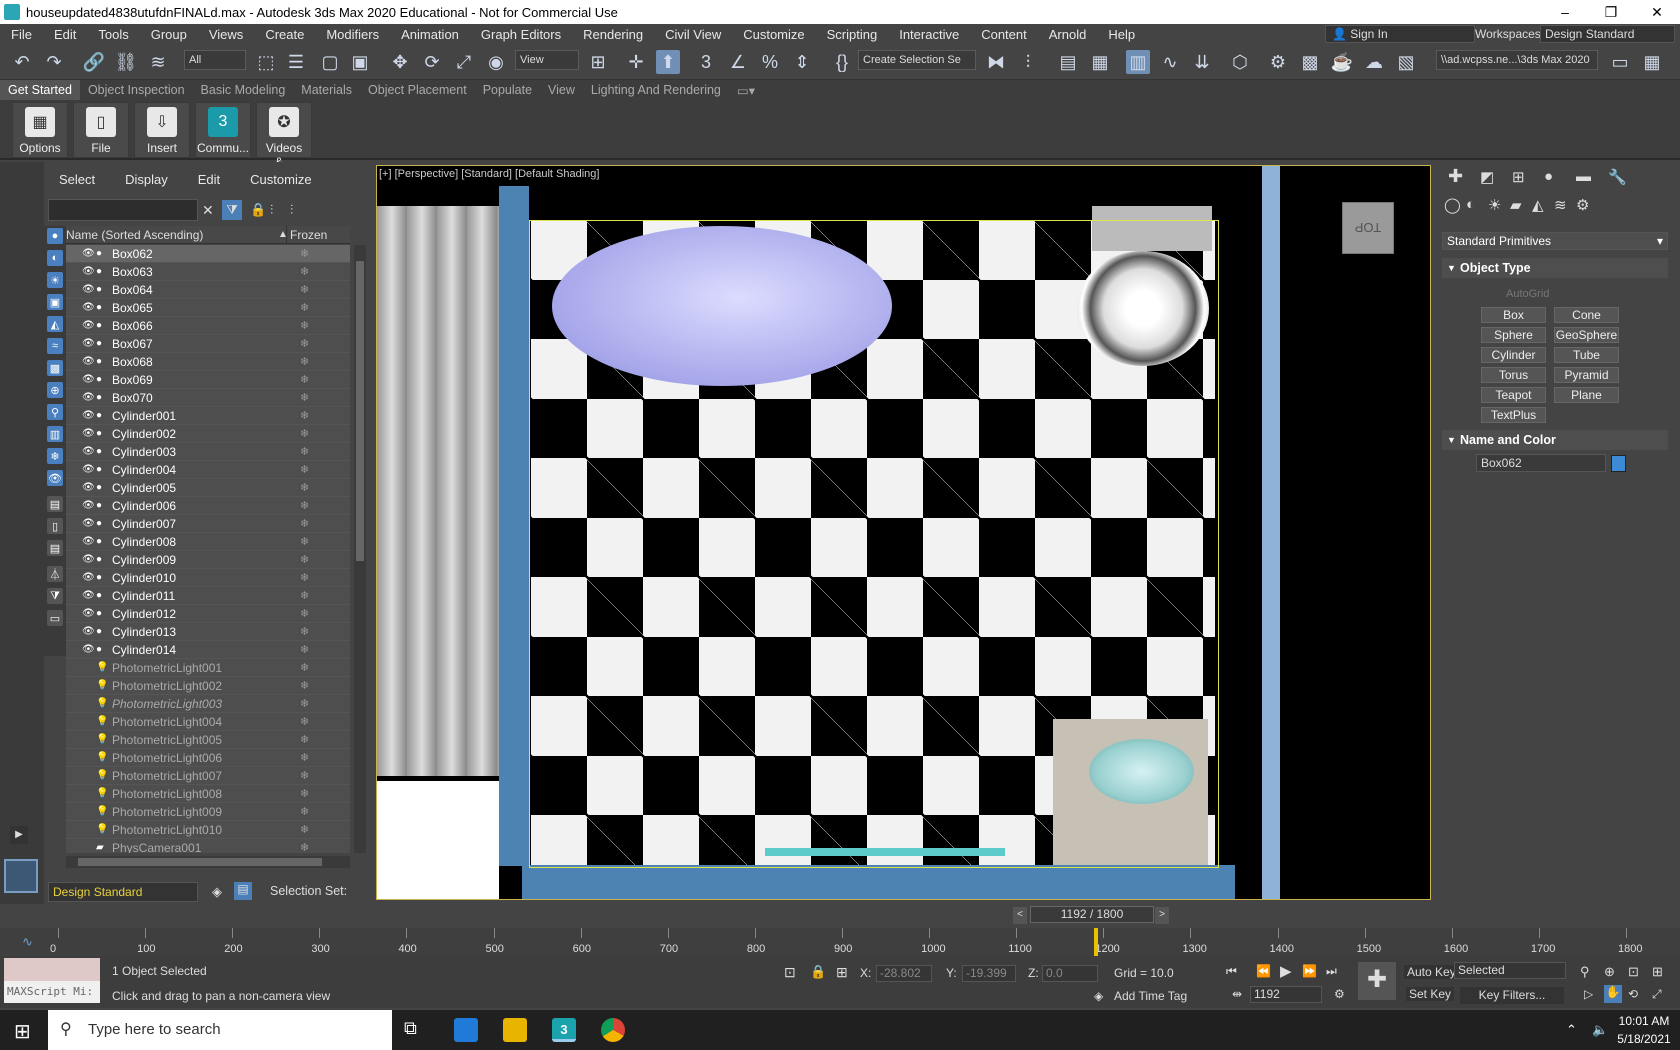 The image size is (1680, 1050). Describe the element at coordinates (55, 478) in the screenshot. I see `display-hidden-icon: 👁` at that location.